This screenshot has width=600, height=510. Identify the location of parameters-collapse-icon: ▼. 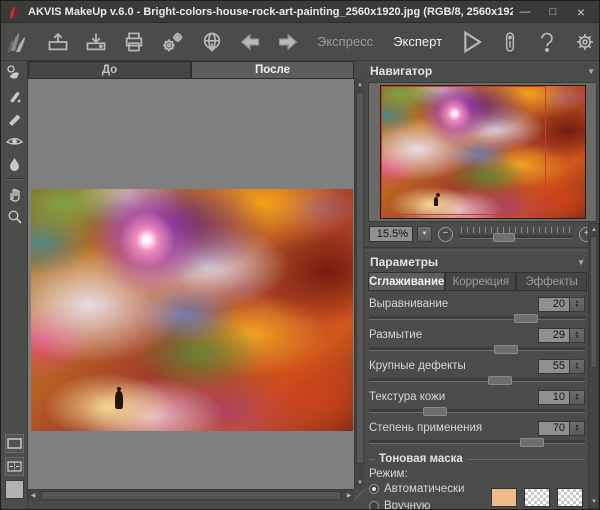
(581, 262).